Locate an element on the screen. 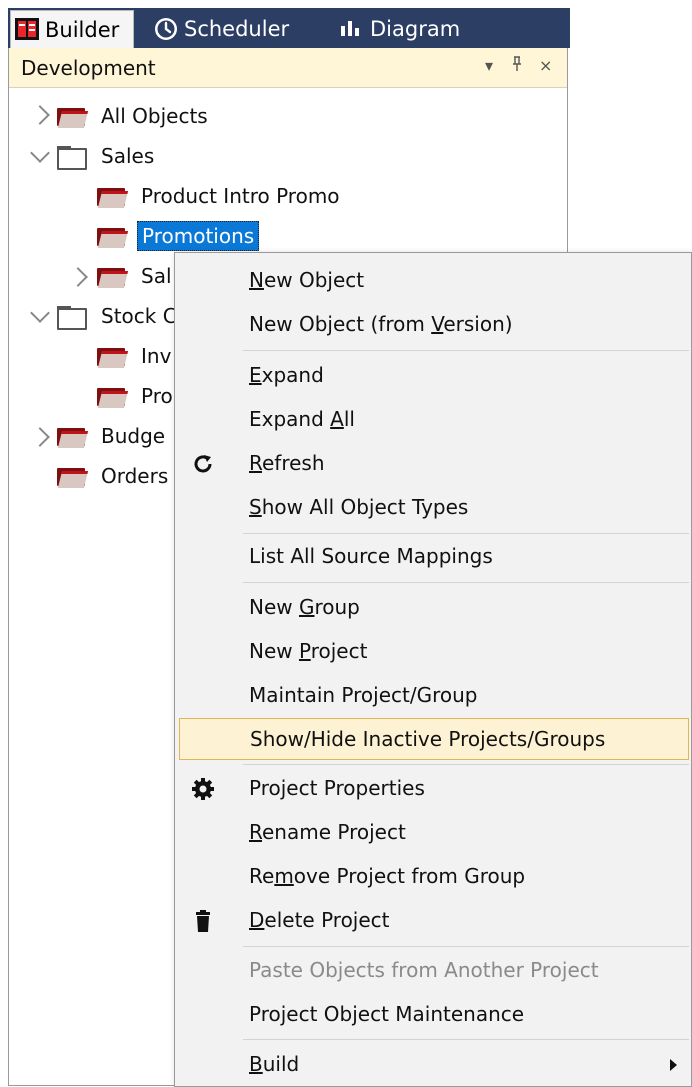 This screenshot has width=692, height=1087. tree-node-sales: Sales is located at coordinates (127, 156).